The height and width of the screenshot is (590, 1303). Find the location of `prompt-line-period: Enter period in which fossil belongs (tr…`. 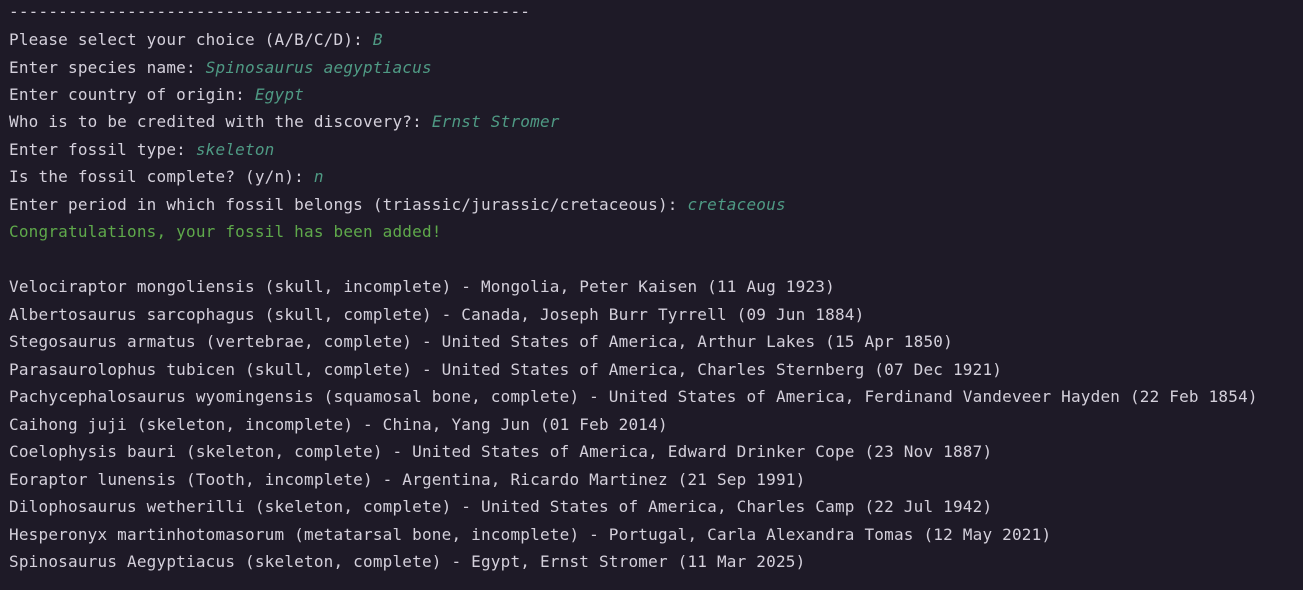

prompt-line-period: Enter period in which fossil belongs (tr… is located at coordinates (397, 205).